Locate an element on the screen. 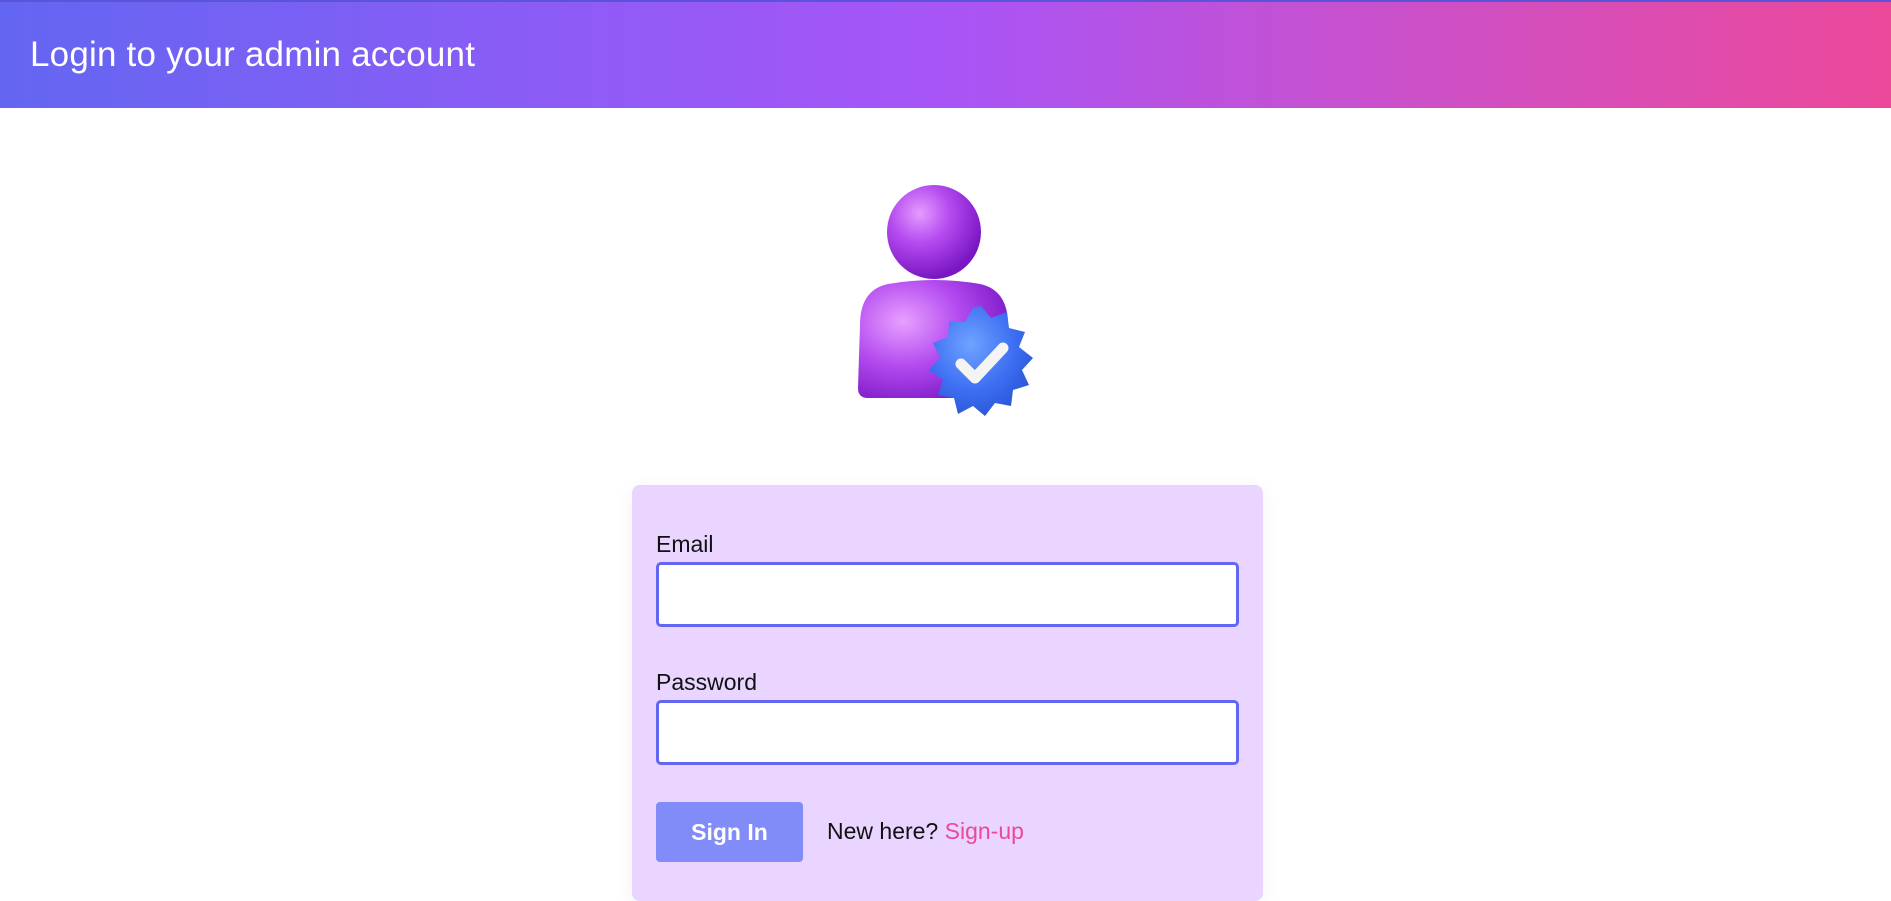 This screenshot has height=901, width=1891. email-label: Email is located at coordinates (685, 544).